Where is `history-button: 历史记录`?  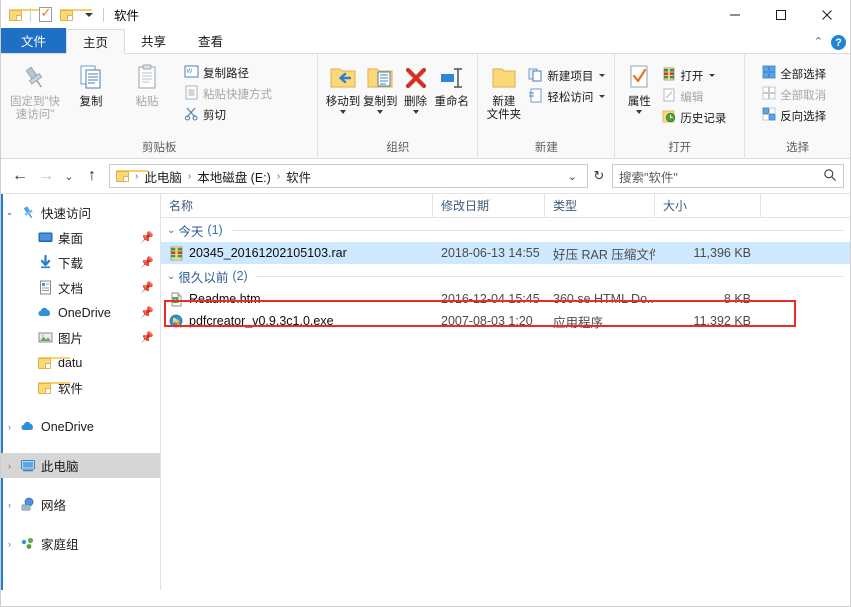 history-button: 历史记录 is located at coordinates (694, 117).